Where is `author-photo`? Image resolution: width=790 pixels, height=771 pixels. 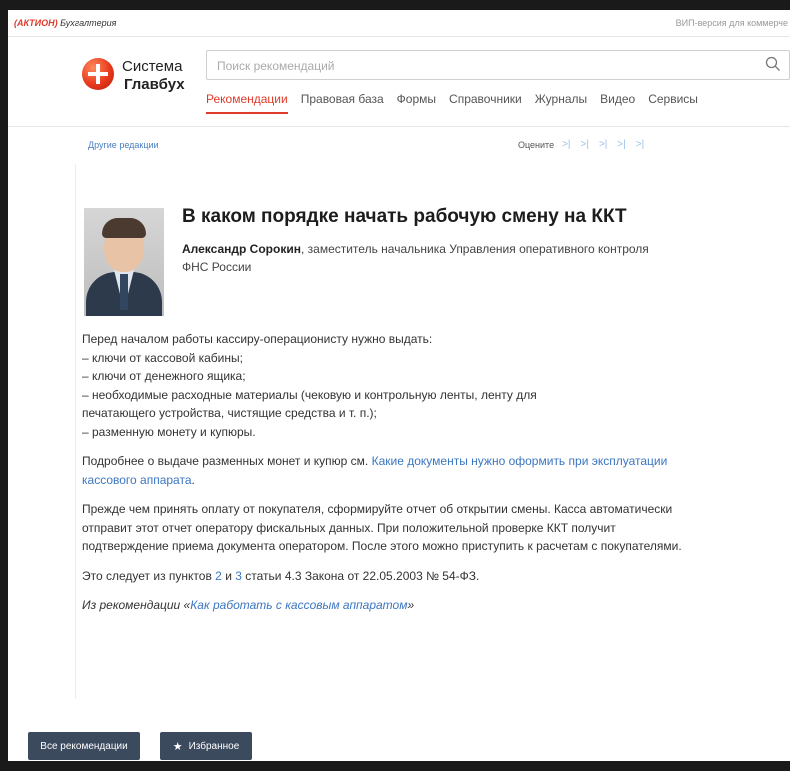 author-photo is located at coordinates (124, 262).